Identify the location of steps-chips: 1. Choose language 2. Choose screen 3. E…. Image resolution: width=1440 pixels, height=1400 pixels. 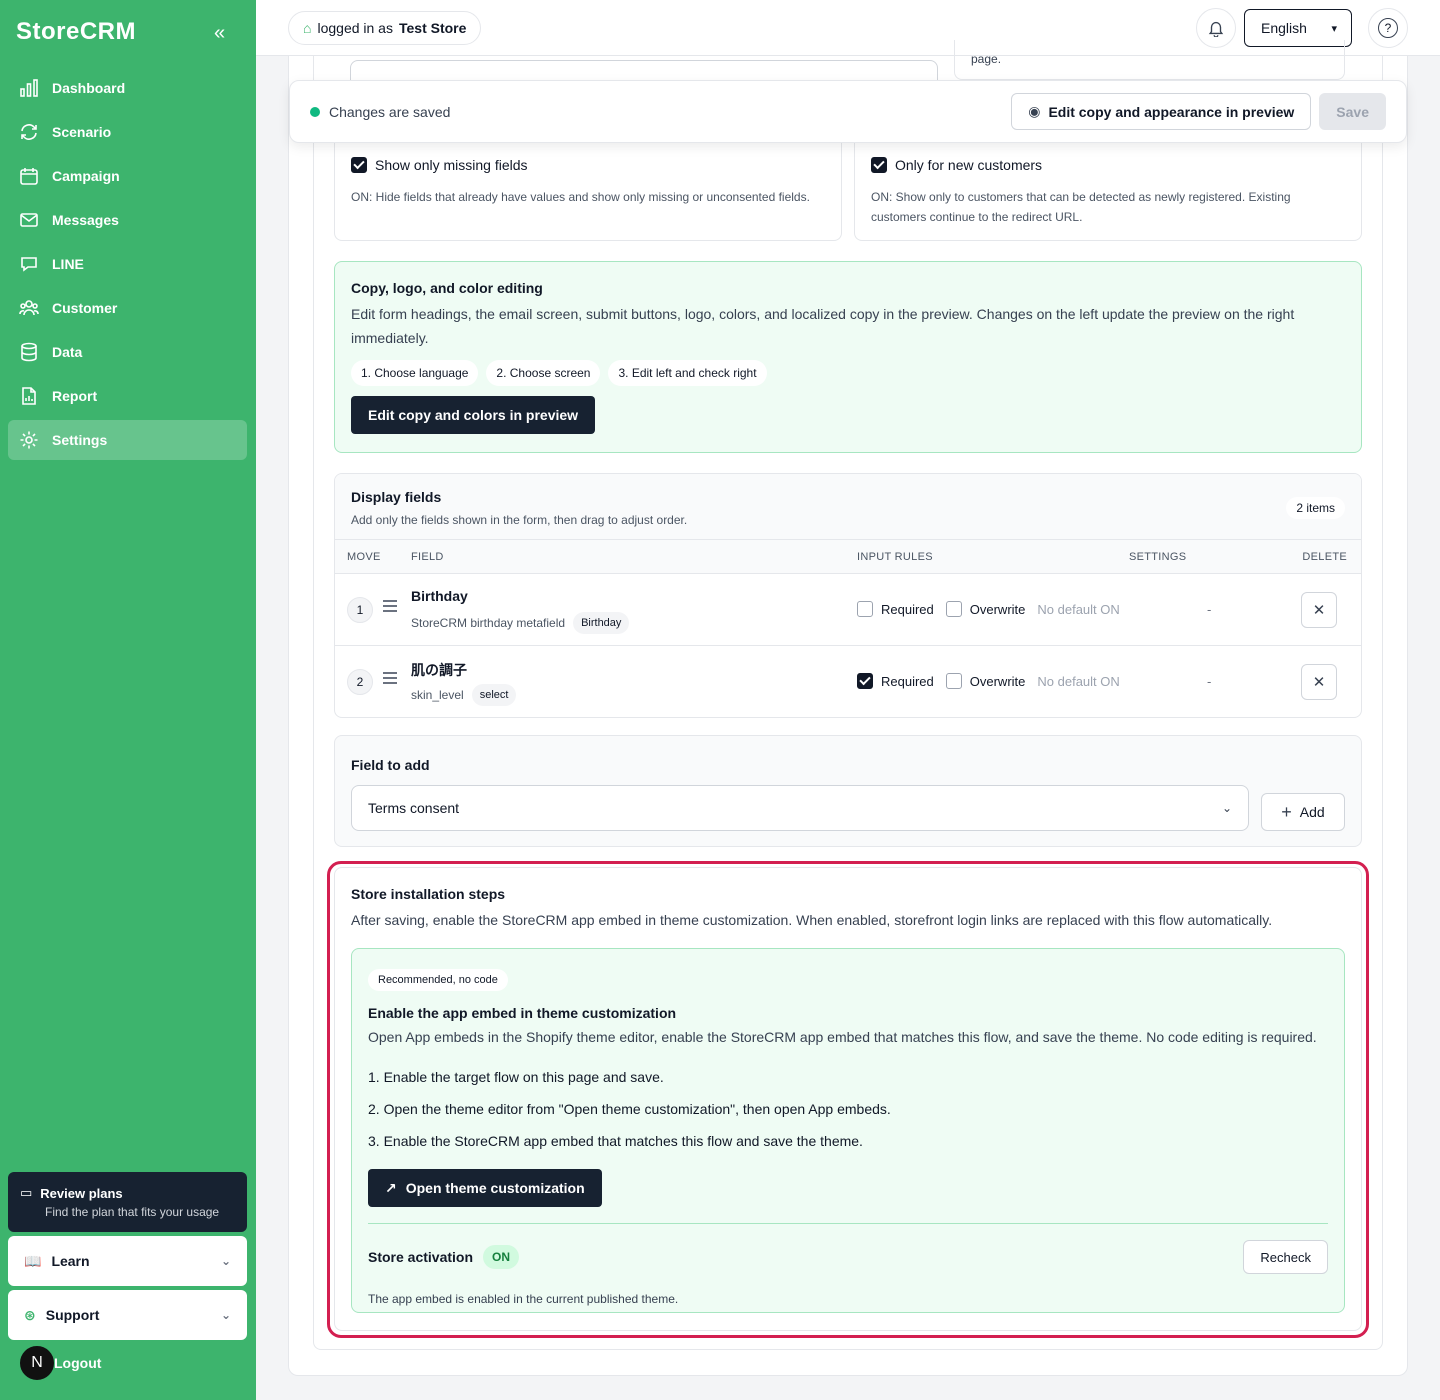
(848, 373).